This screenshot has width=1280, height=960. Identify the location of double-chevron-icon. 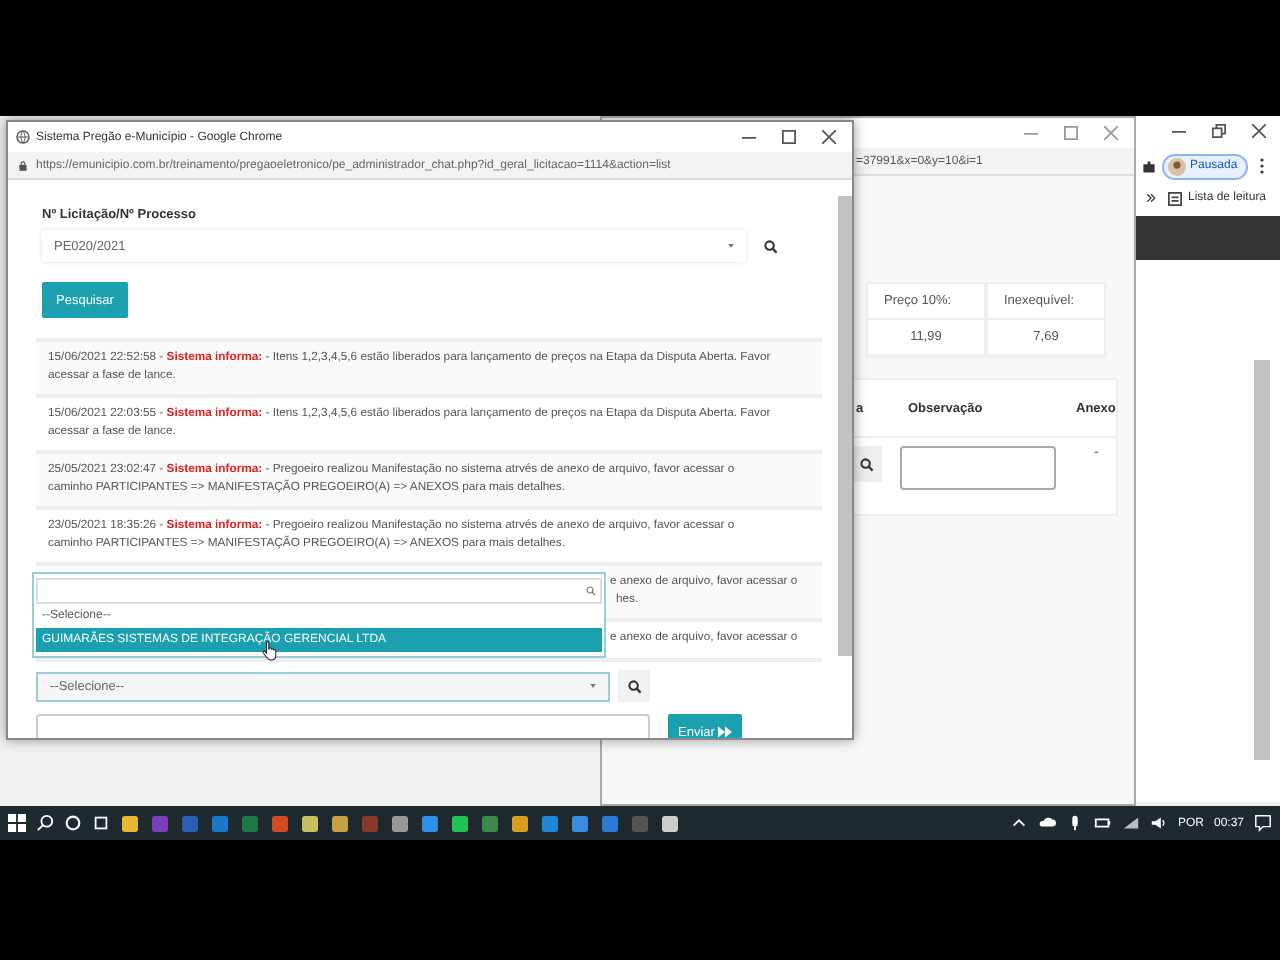
(1151, 198).